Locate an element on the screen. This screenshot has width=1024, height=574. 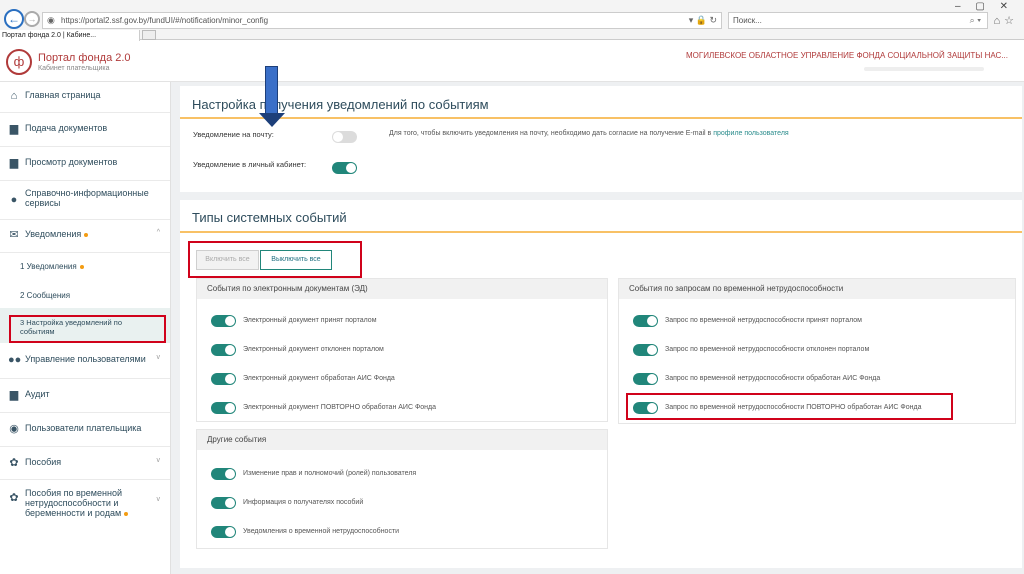
highlight-box-event is located at coordinates (789, 406).